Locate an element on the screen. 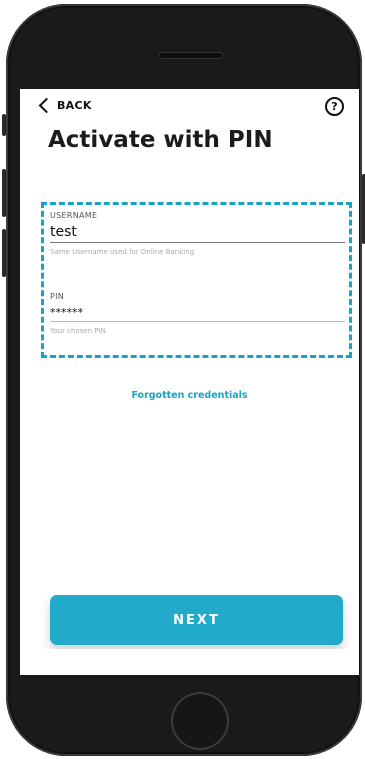  username-input is located at coordinates (197, 232).